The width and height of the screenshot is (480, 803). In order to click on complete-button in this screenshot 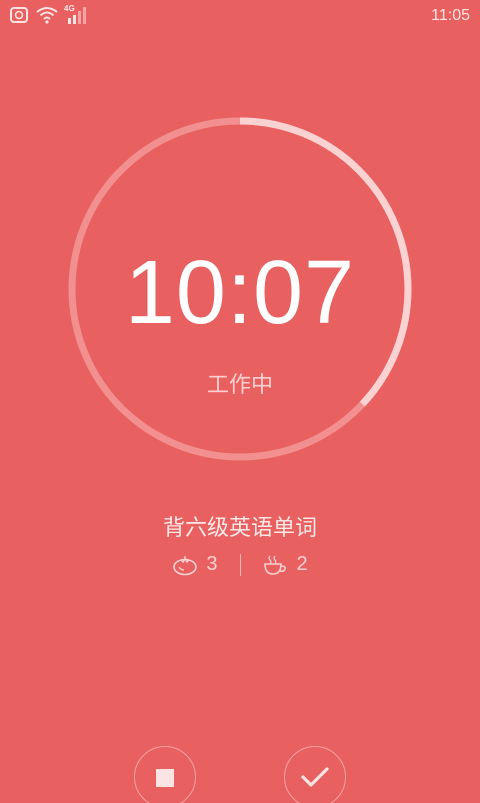, I will do `click(315, 774)`.